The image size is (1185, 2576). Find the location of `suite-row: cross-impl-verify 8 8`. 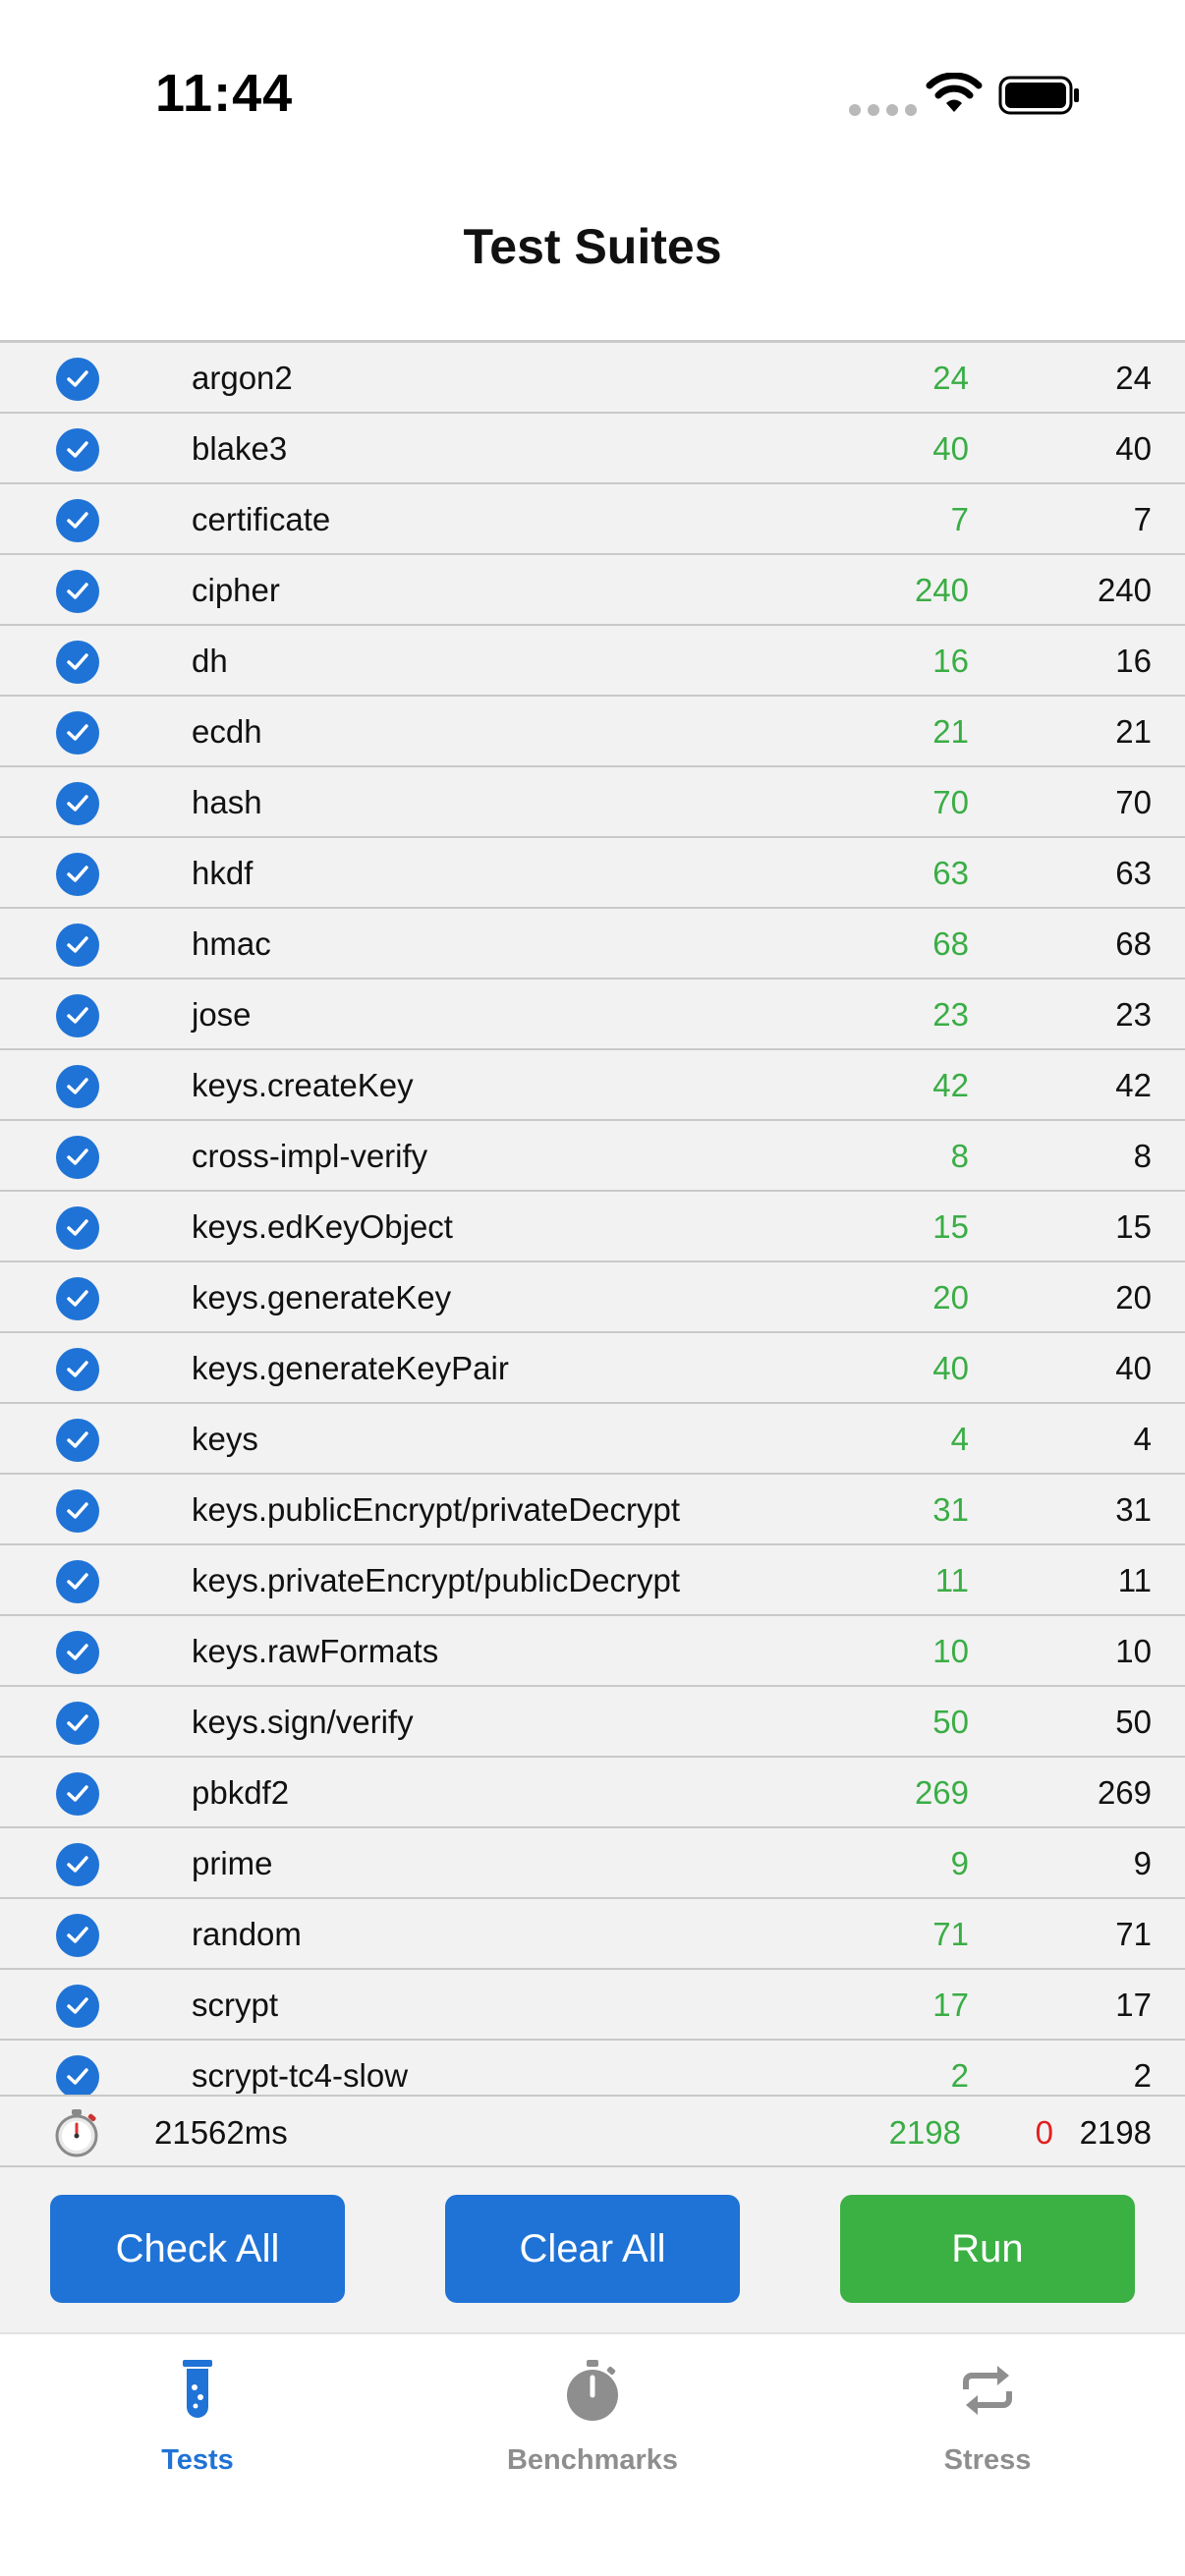

suite-row: cross-impl-verify 8 8 is located at coordinates (592, 1156).